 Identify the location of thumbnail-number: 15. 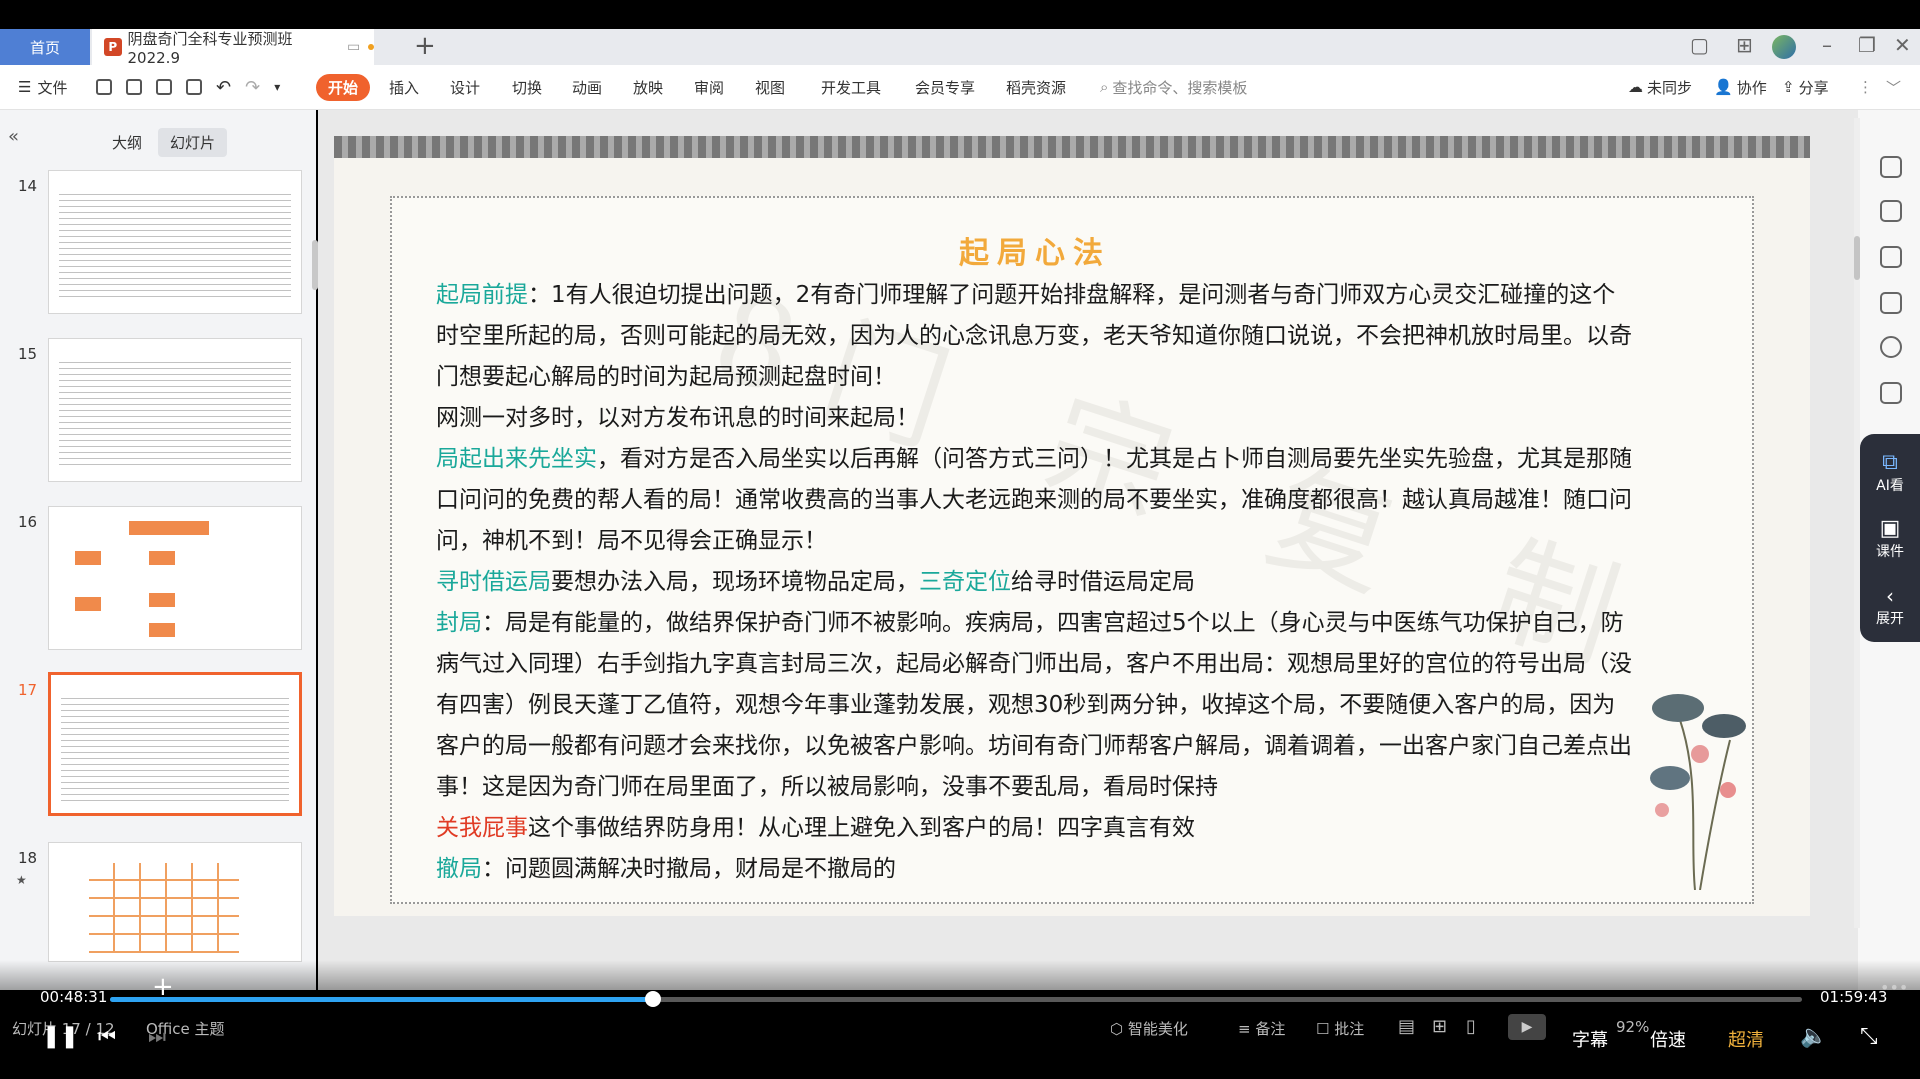
(28, 354).